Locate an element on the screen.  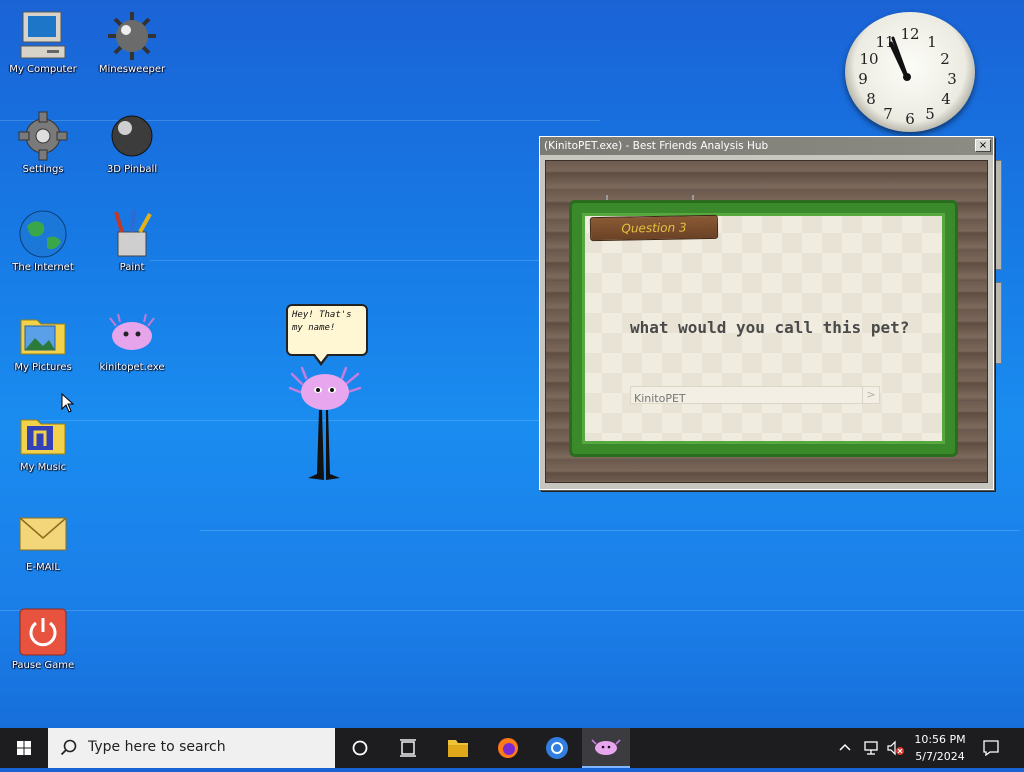
mouse-cursor-icon is located at coordinates (68, 403).